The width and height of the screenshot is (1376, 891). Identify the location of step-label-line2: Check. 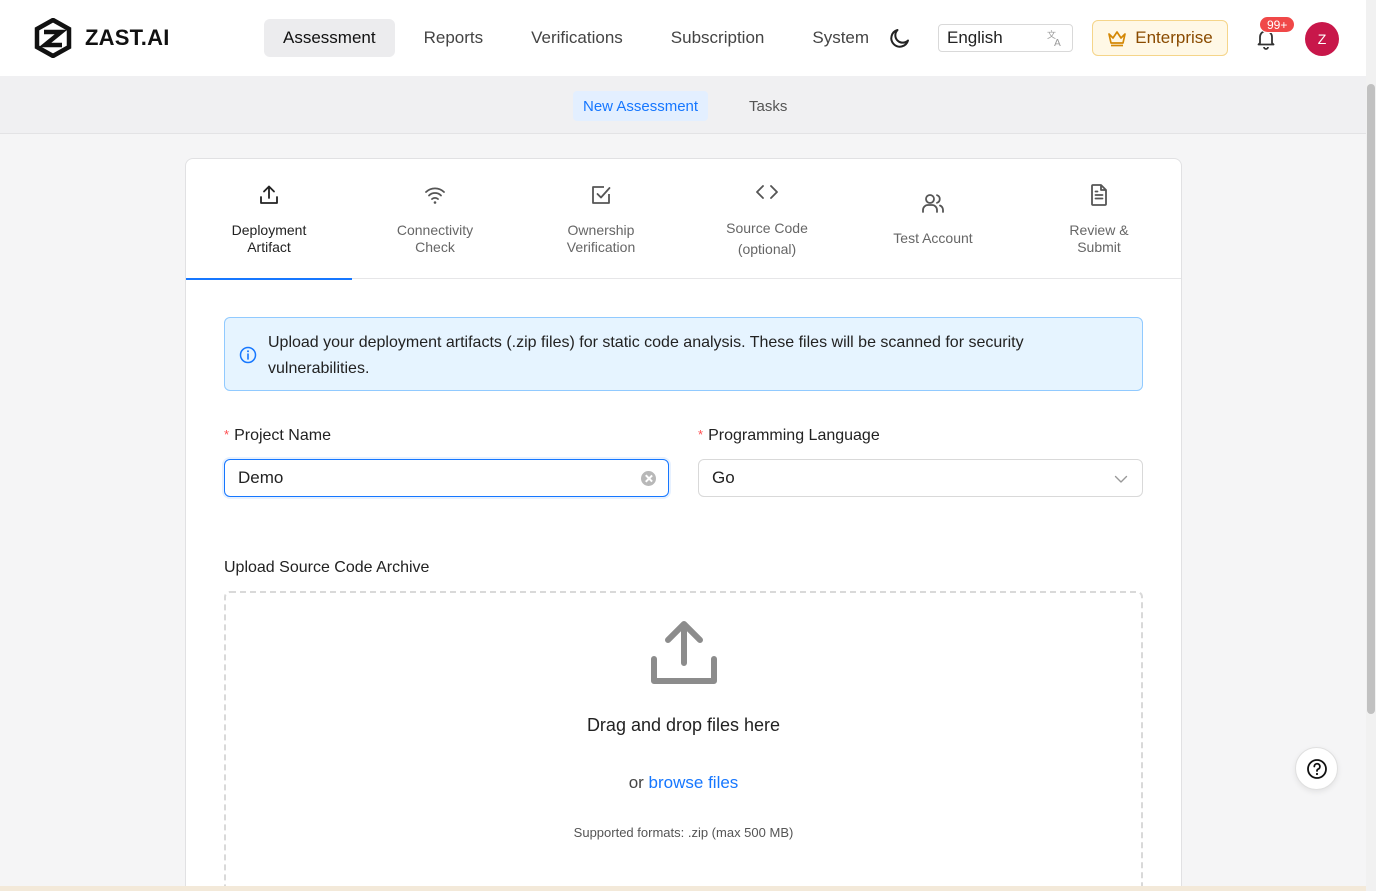
(435, 247).